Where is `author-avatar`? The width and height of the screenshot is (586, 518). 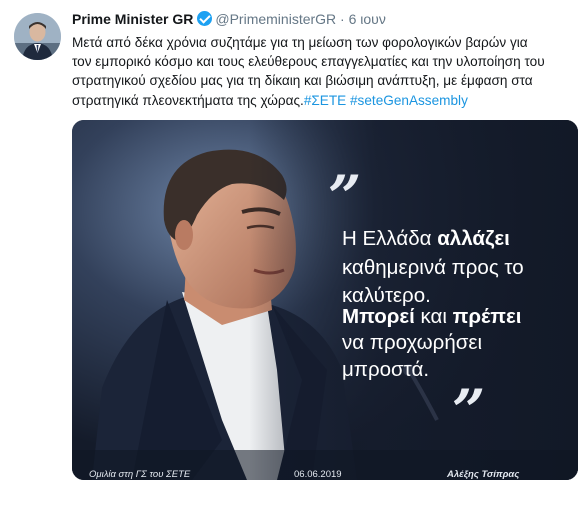
author-avatar is located at coordinates (37, 36).